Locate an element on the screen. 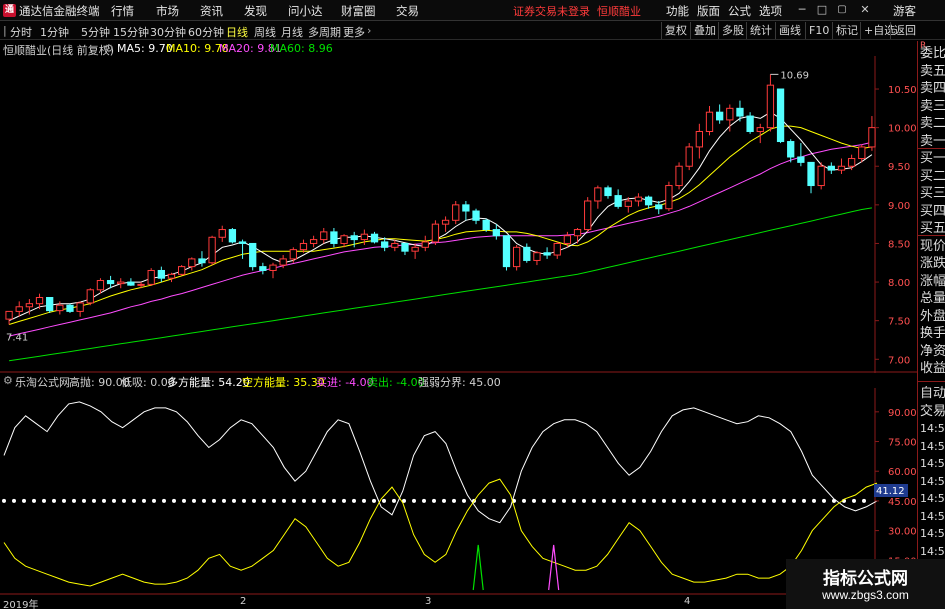 Image resolution: width=945 pixels, height=609 pixels. menu-shichang: 市场 is located at coordinates (167, 11).